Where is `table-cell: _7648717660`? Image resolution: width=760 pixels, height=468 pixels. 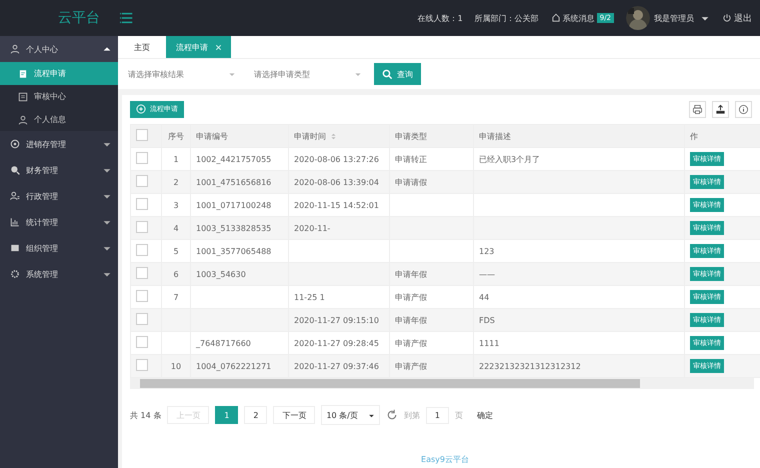 table-cell: _7648717660 is located at coordinates (223, 343).